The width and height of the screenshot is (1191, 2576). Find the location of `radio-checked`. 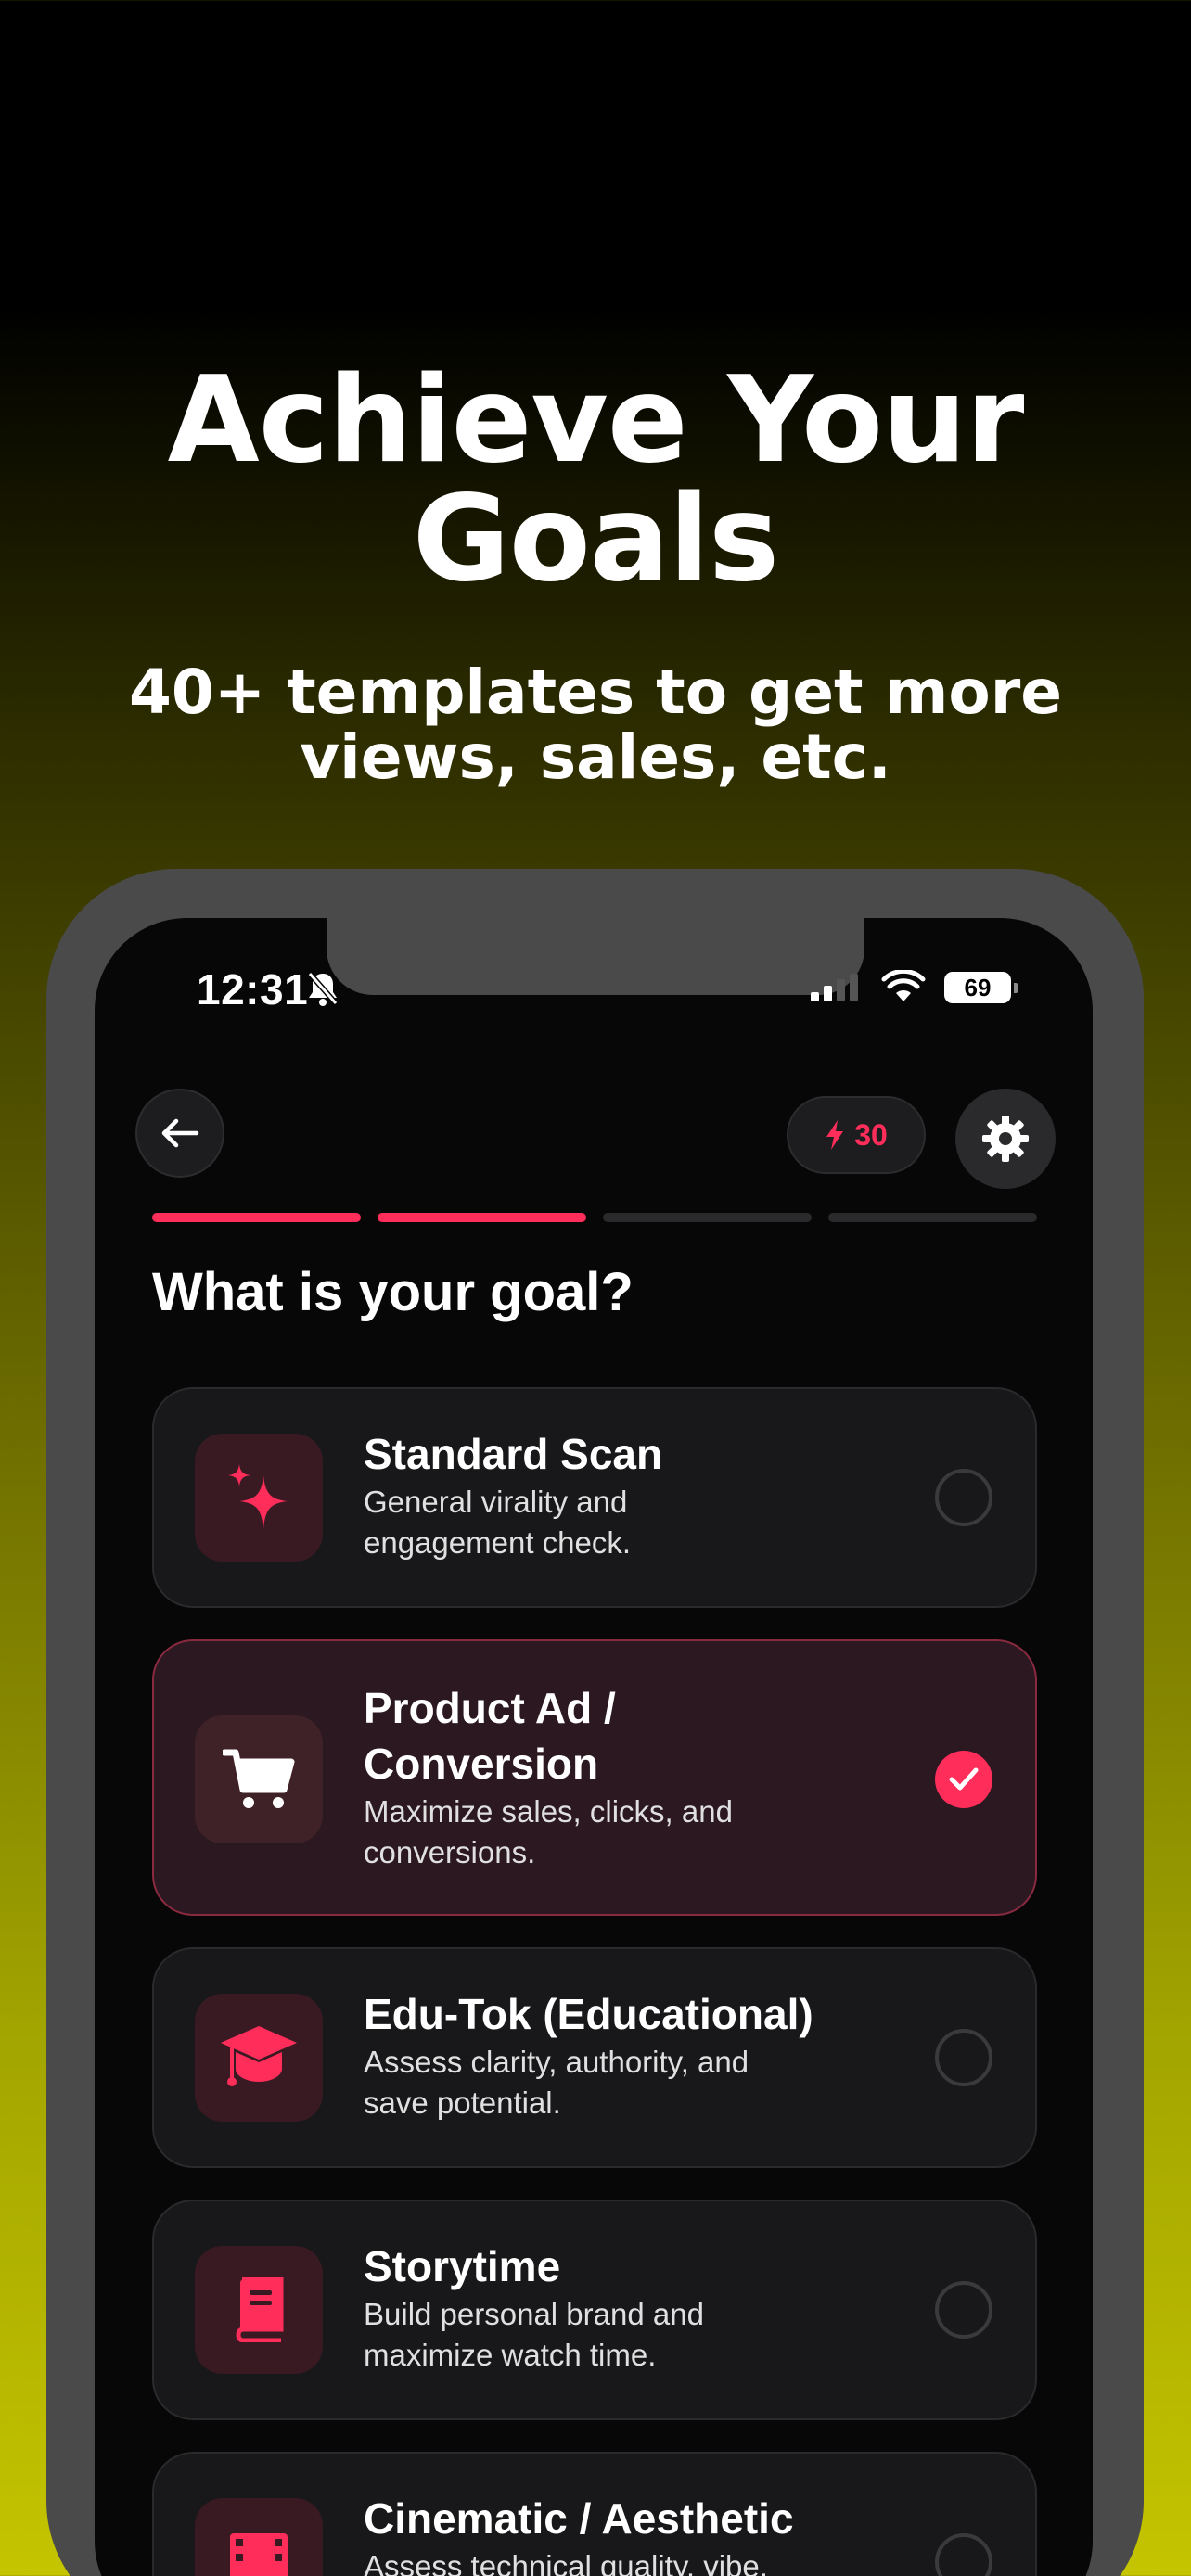

radio-checked is located at coordinates (963, 1780).